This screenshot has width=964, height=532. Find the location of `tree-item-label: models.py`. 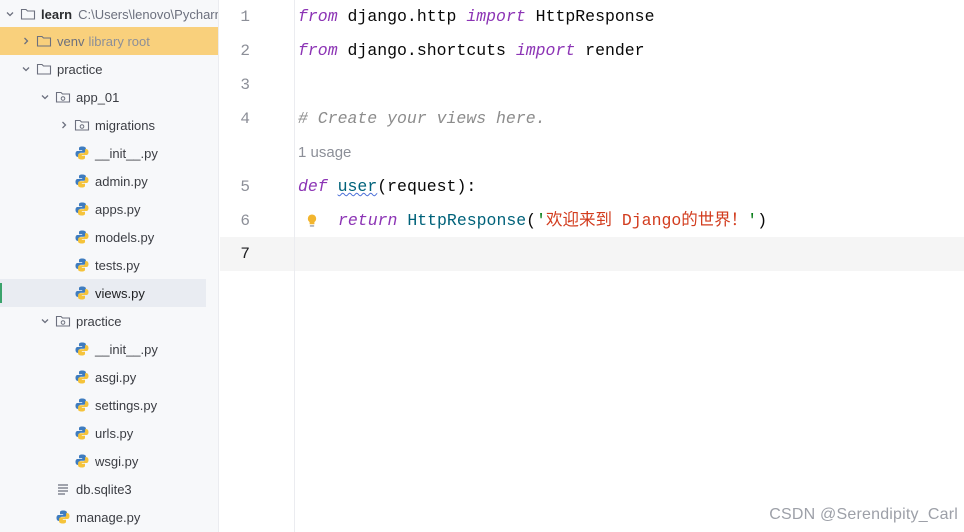

tree-item-label: models.py is located at coordinates (125, 237).